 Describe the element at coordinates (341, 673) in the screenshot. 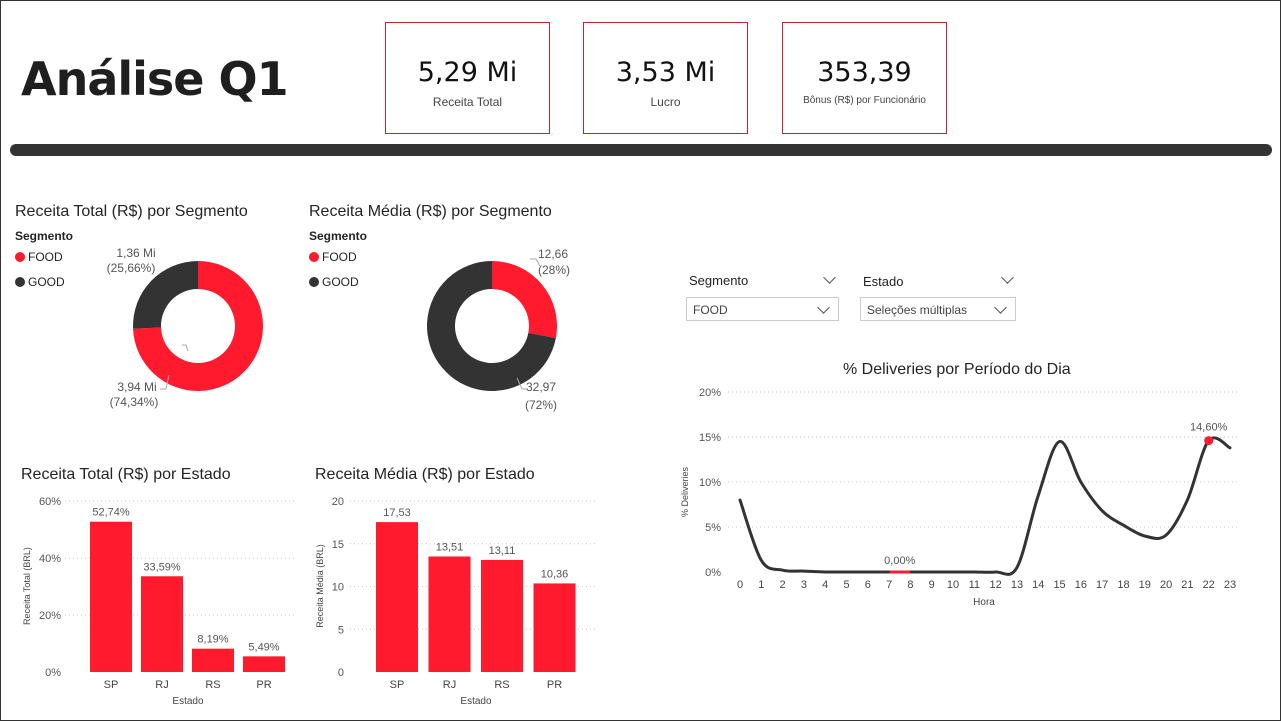

I see `y-tick-label: 0` at that location.